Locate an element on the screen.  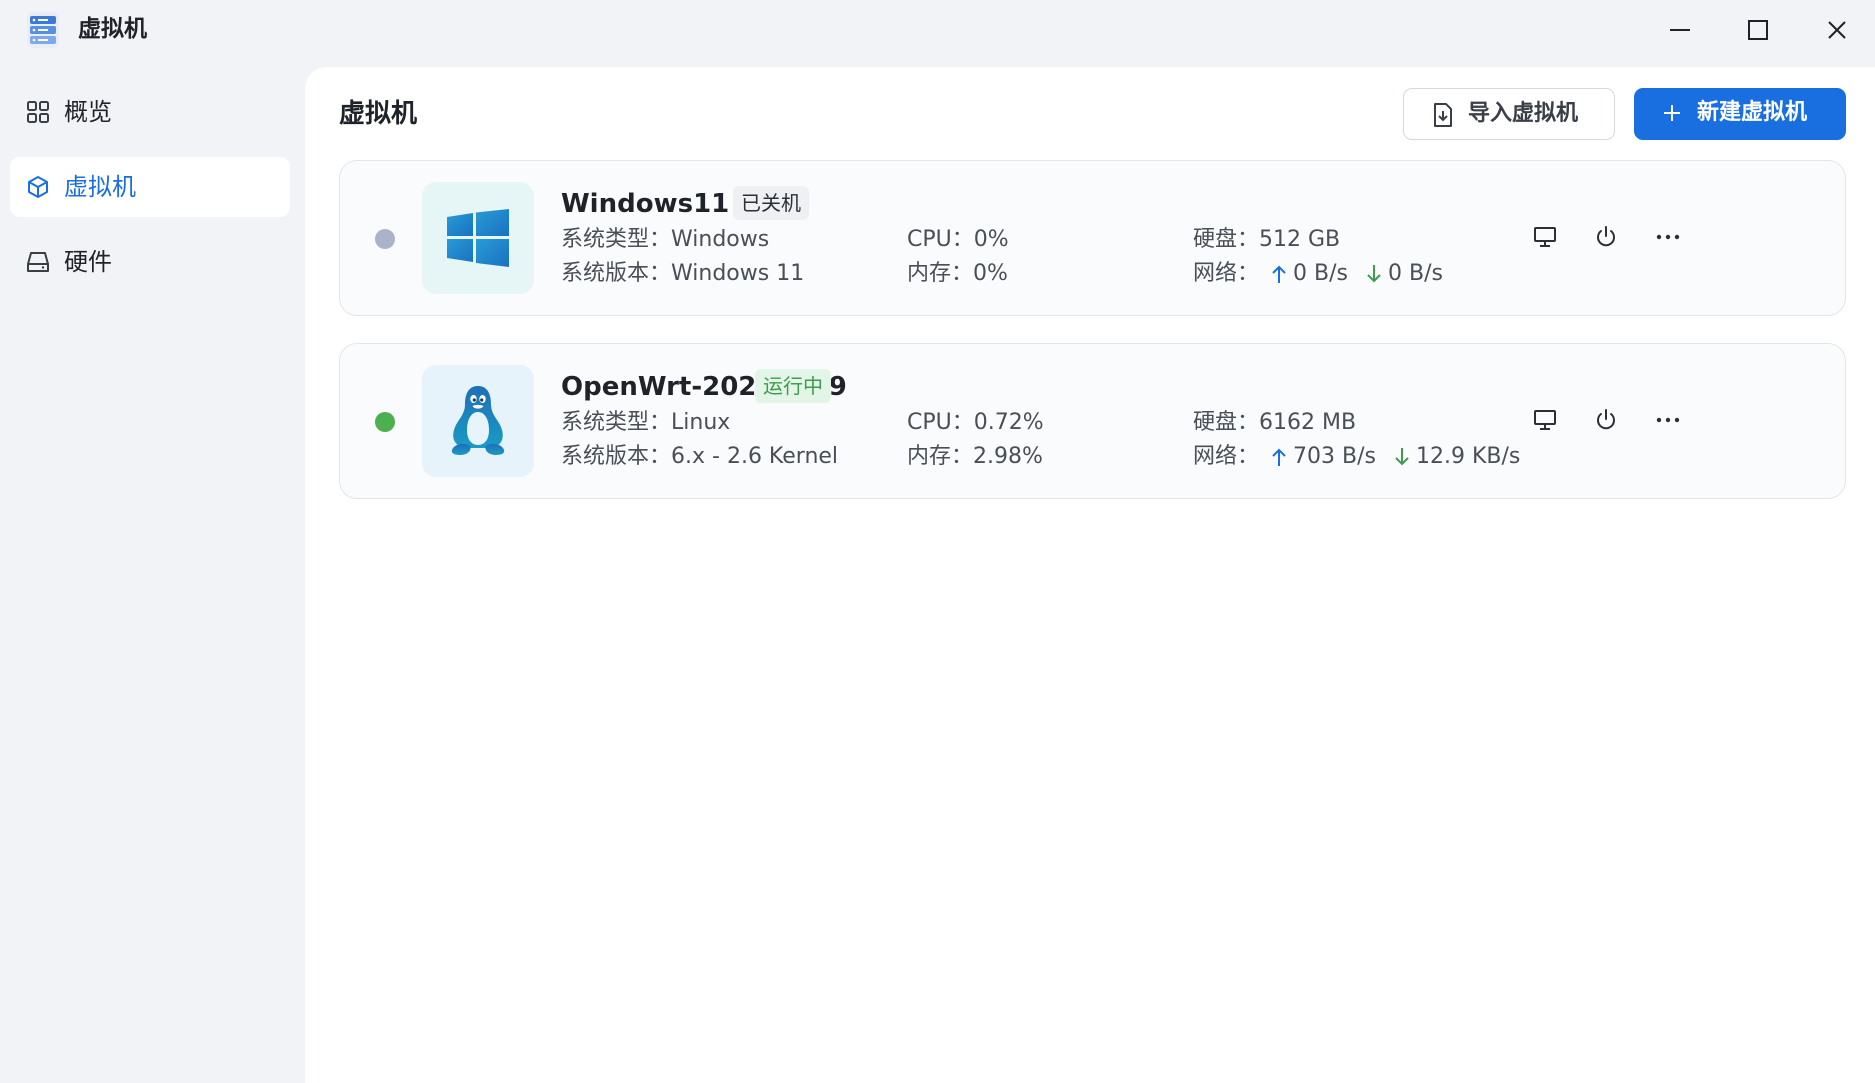
cpu-field: CPU：0.72% is located at coordinates (975, 422).